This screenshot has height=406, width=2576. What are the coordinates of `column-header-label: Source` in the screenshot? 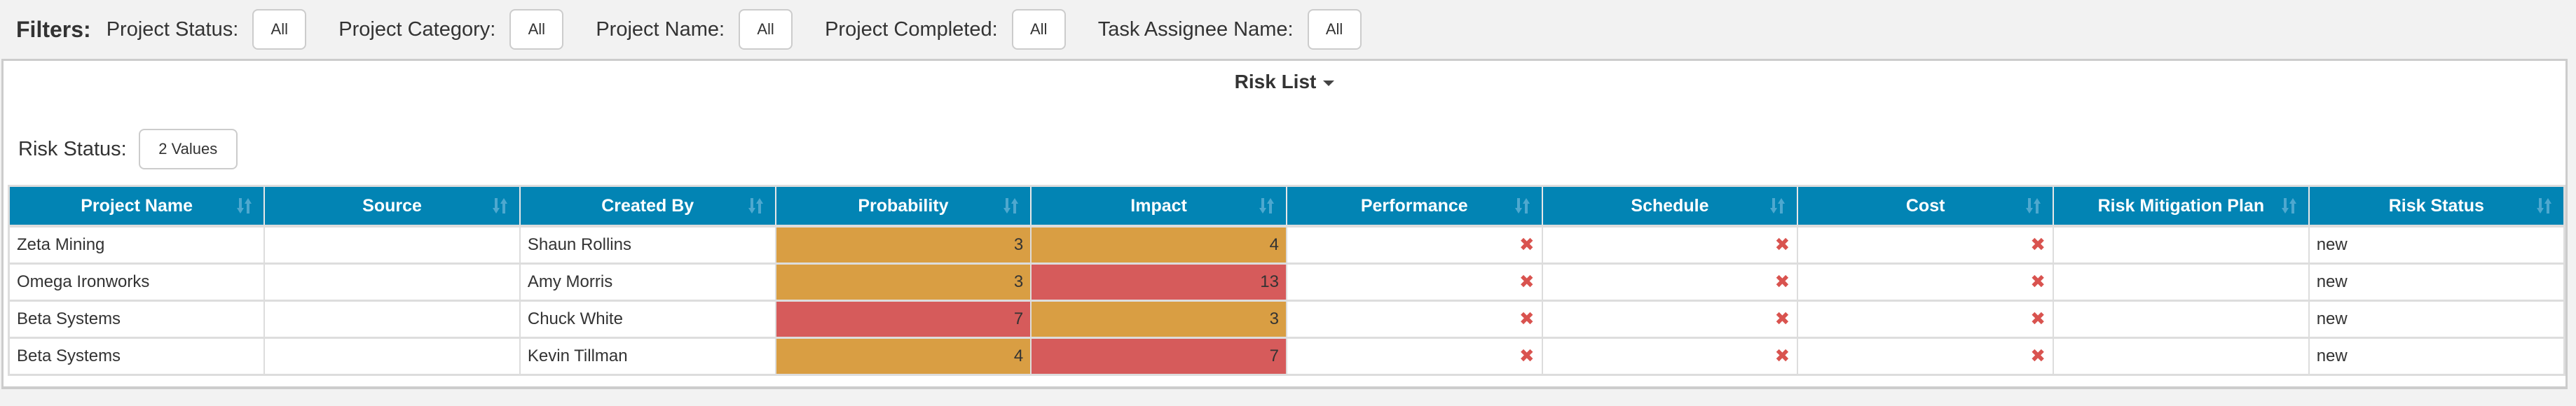 It's located at (392, 205).